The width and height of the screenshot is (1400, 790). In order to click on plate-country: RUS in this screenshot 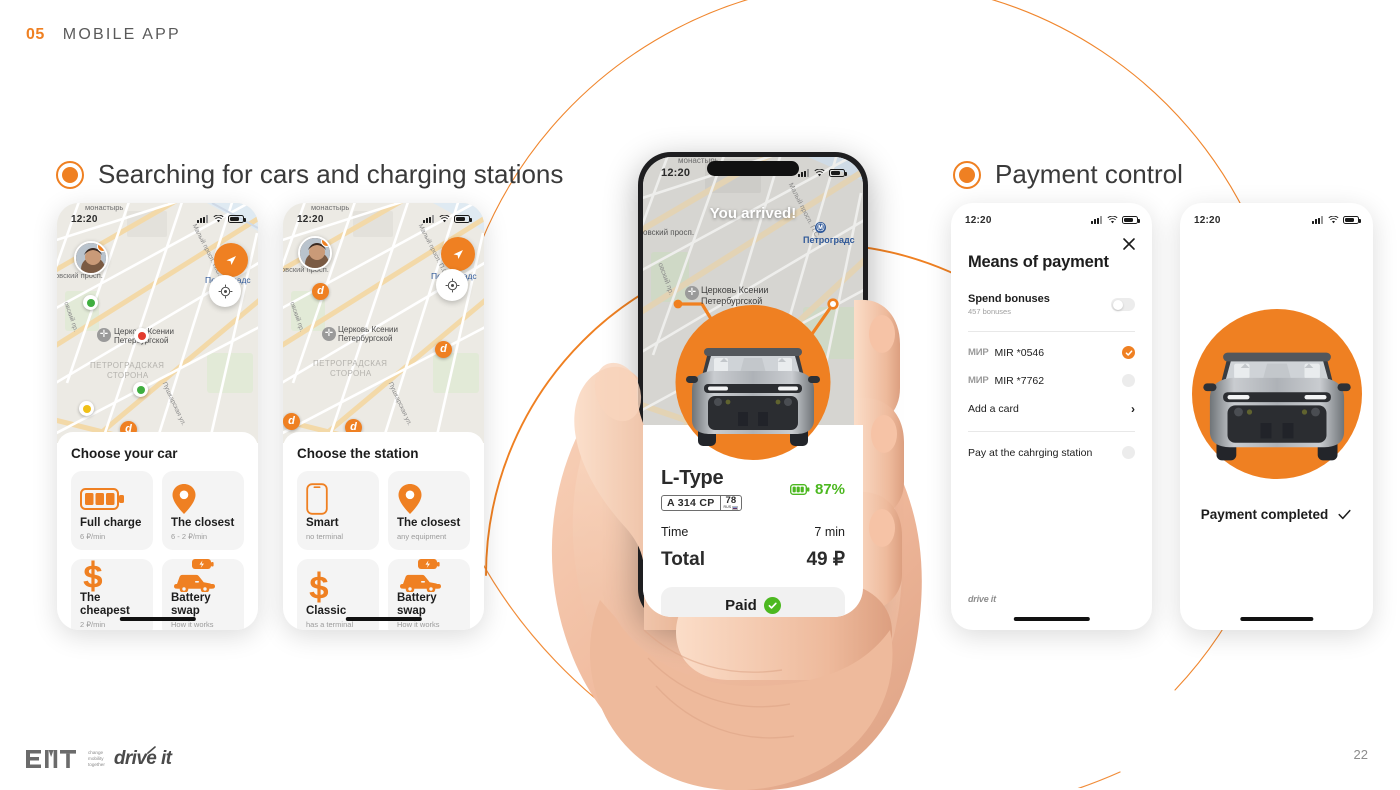, I will do `click(731, 507)`.